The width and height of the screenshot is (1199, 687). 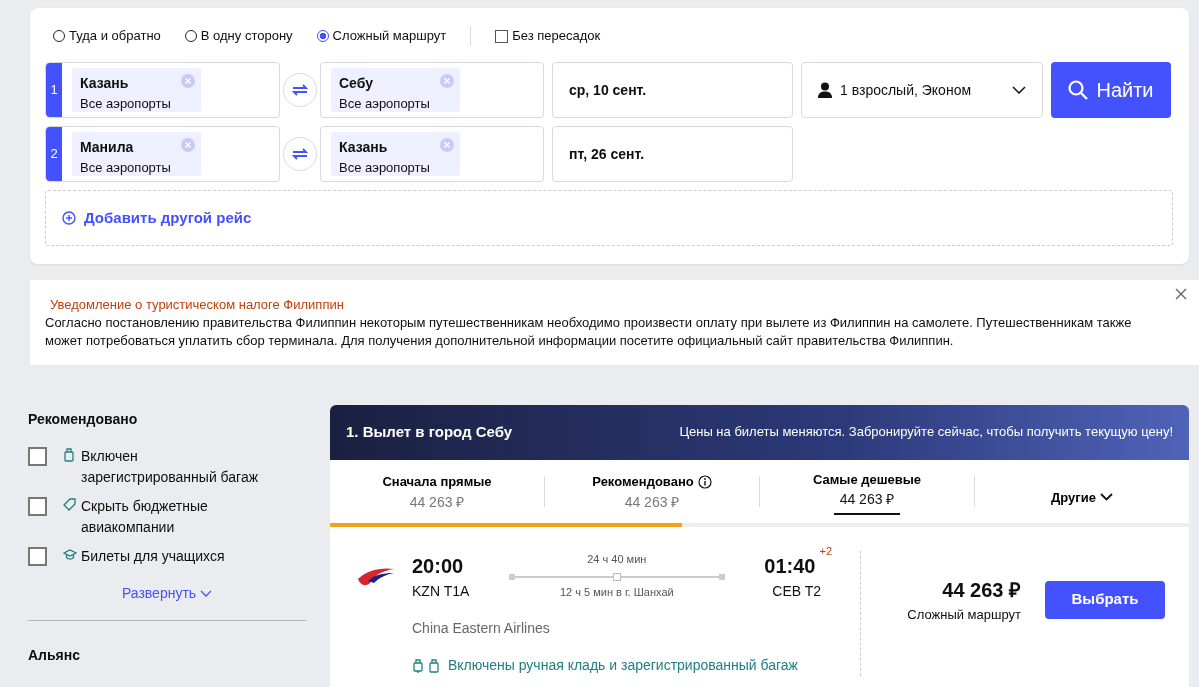 I want to click on ticket-price: 44 263 ₽, so click(x=981, y=590).